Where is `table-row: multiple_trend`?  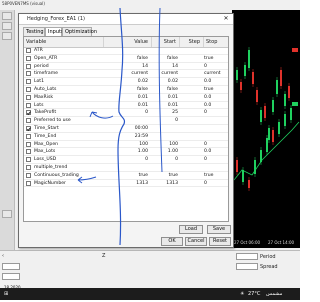 table-row: multiple_trend is located at coordinates (126, 168).